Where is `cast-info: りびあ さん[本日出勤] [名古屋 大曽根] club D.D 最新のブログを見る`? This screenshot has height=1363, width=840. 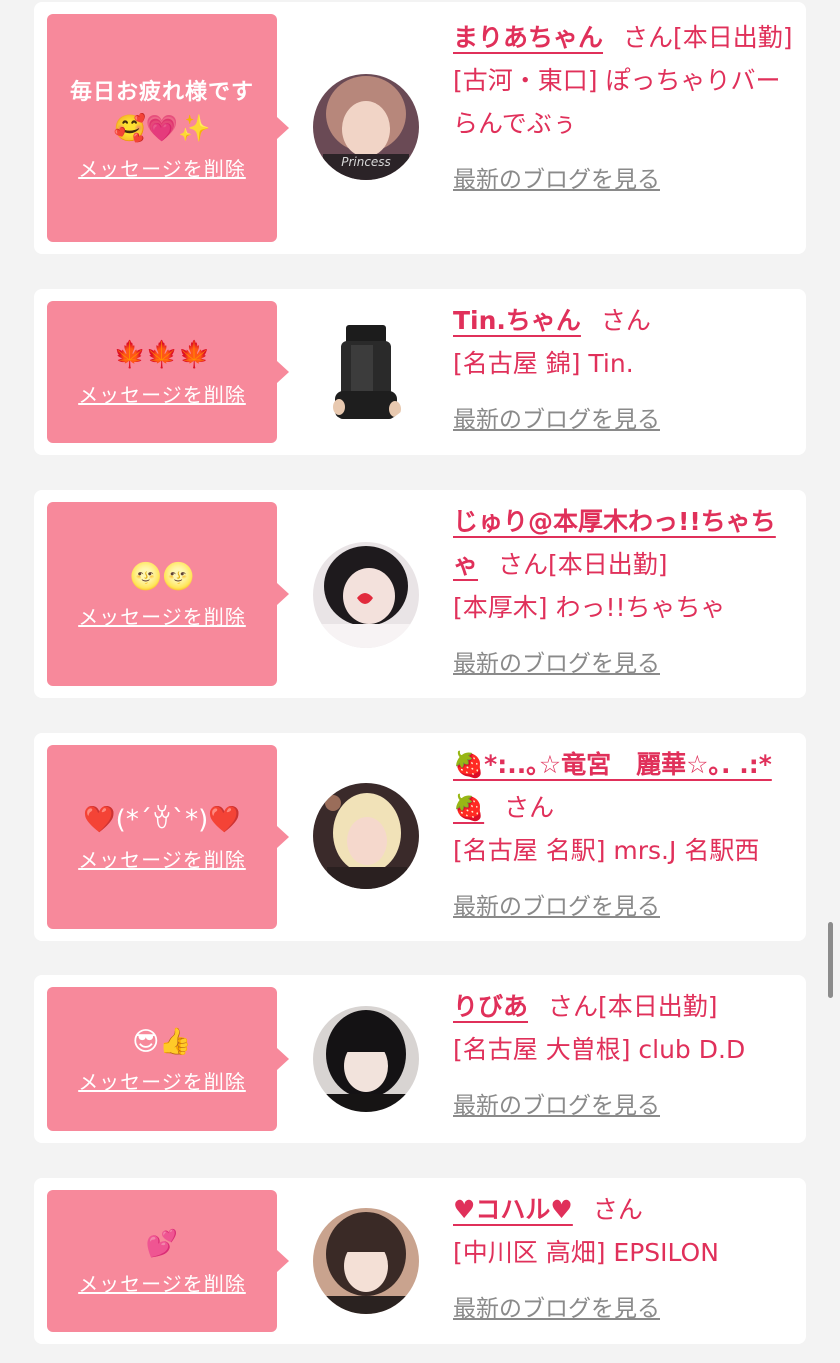 cast-info: りびあ さん[本日出勤] [名古屋 大曽根] club D.D 最新のブログを見る is located at coordinates (623, 1056).